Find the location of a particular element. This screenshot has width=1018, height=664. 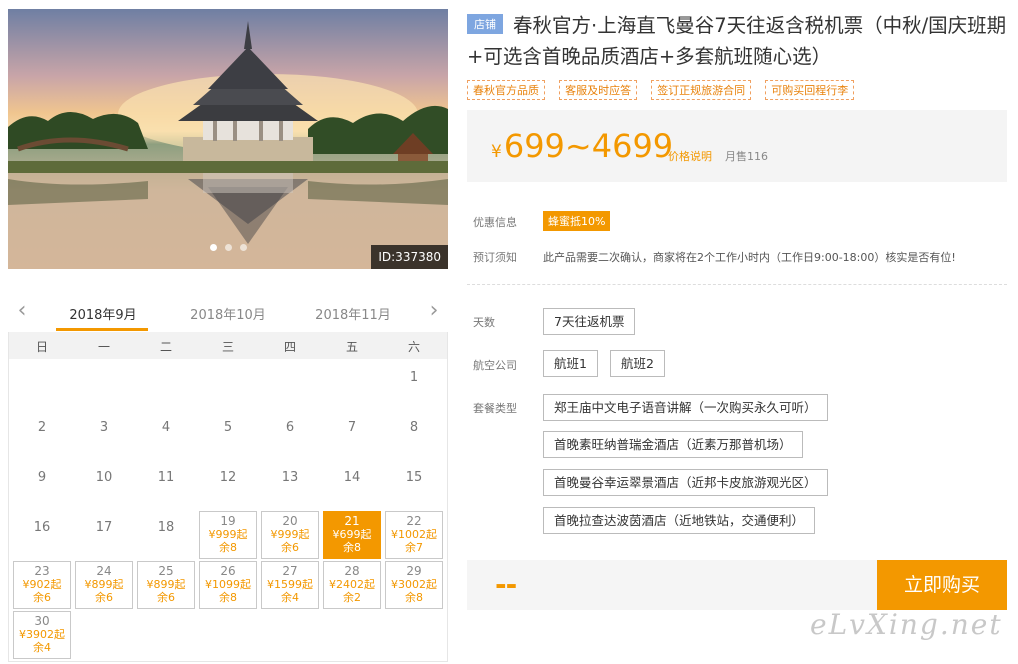

calendar-day: 2 is located at coordinates (42, 427).